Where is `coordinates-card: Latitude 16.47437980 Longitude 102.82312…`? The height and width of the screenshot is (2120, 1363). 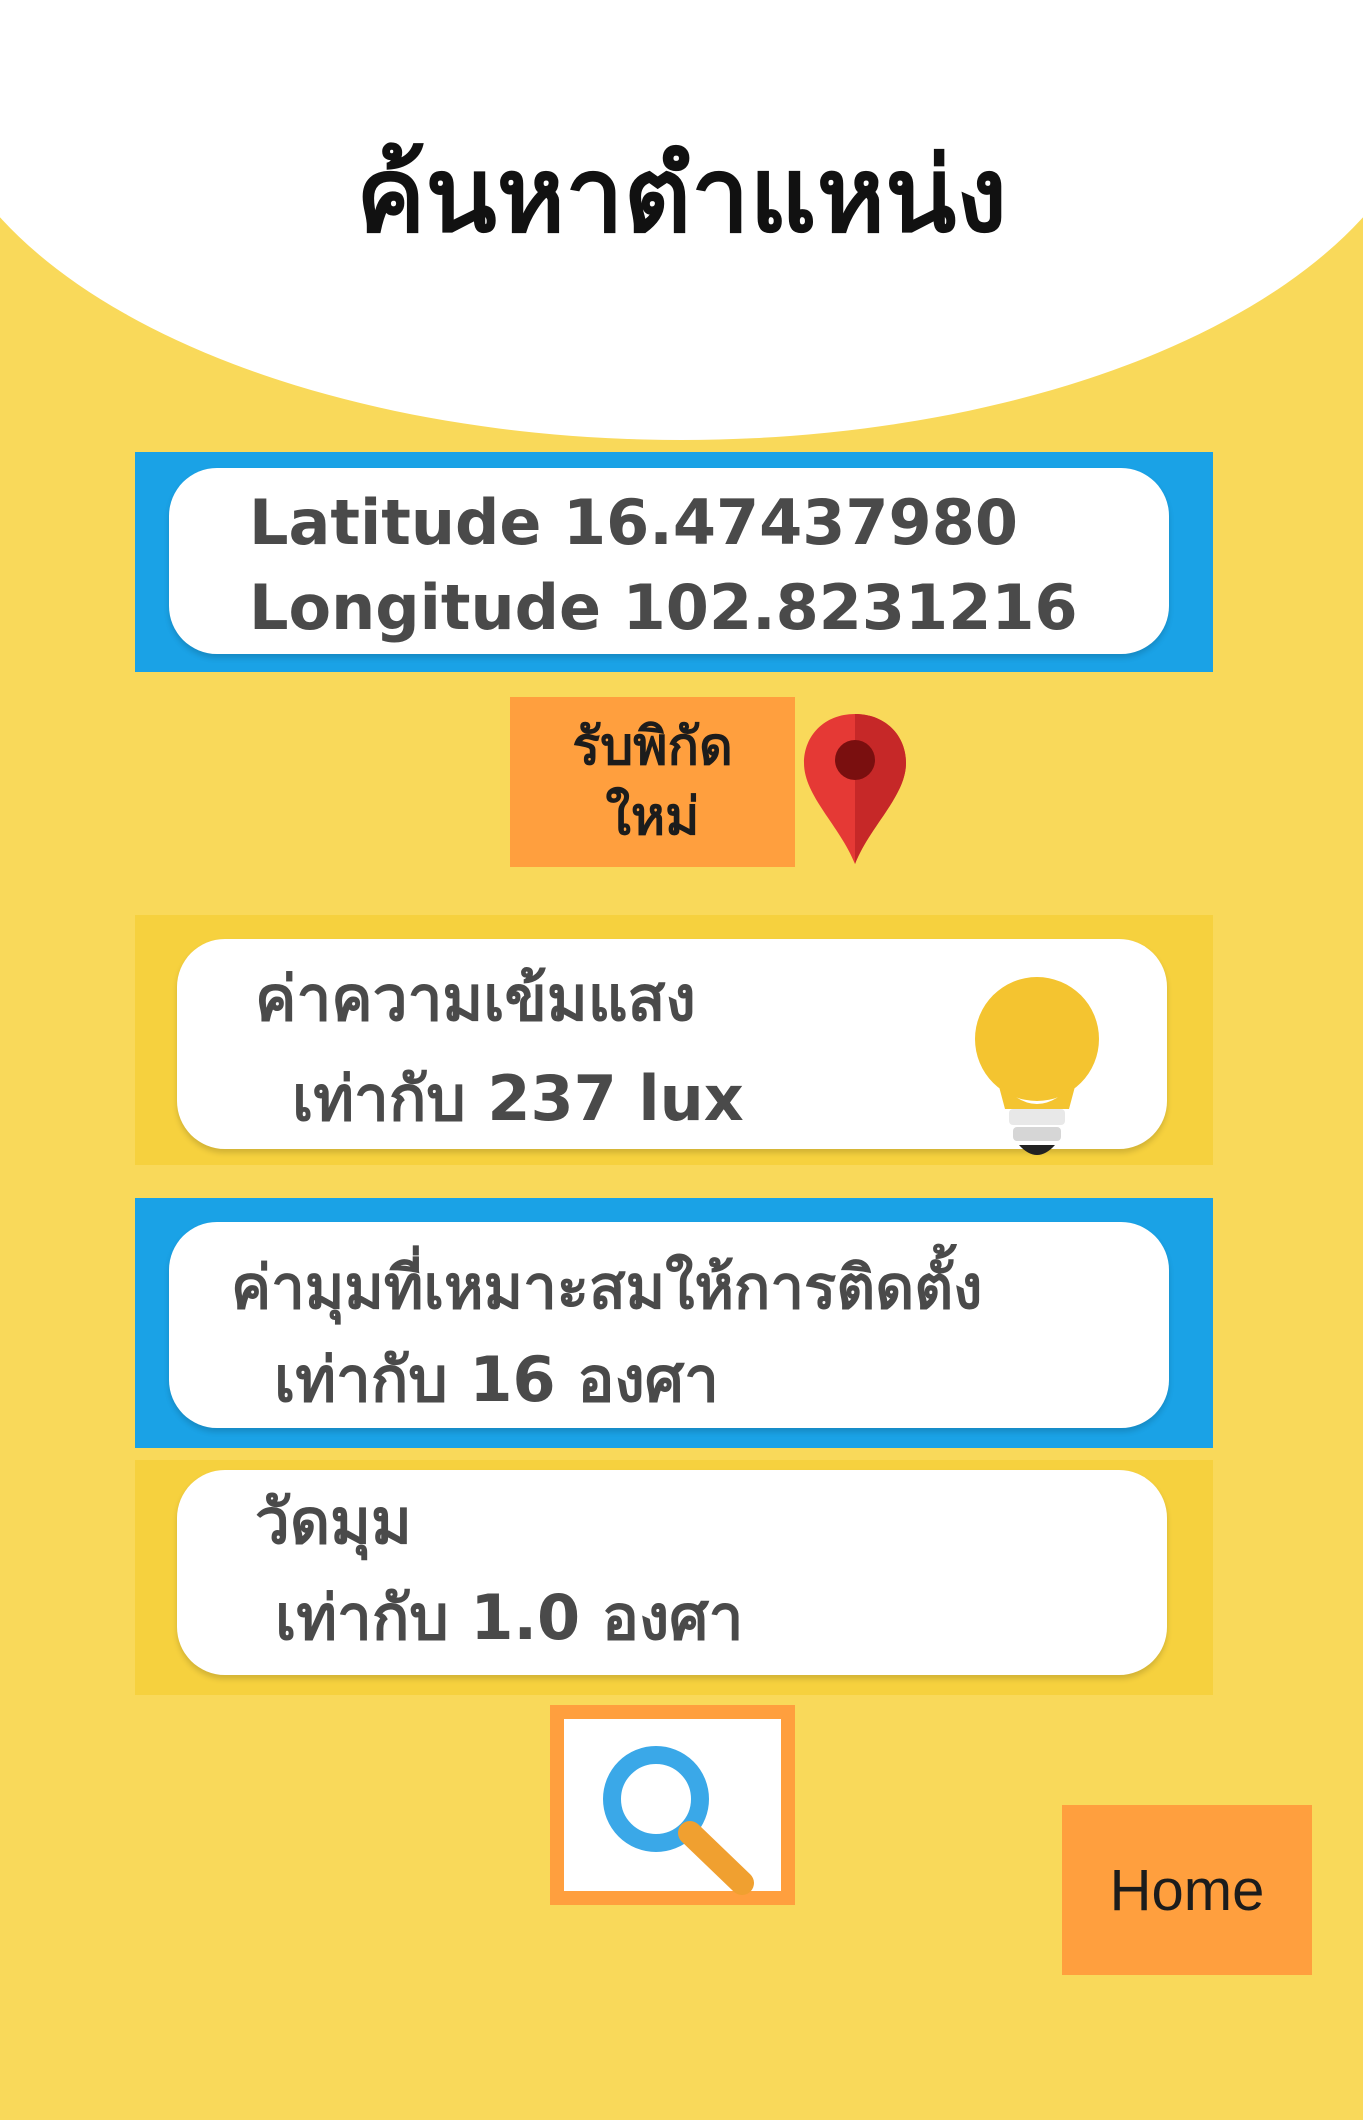
coordinates-card: Latitude 16.47437980 Longitude 102.82312… is located at coordinates (669, 561).